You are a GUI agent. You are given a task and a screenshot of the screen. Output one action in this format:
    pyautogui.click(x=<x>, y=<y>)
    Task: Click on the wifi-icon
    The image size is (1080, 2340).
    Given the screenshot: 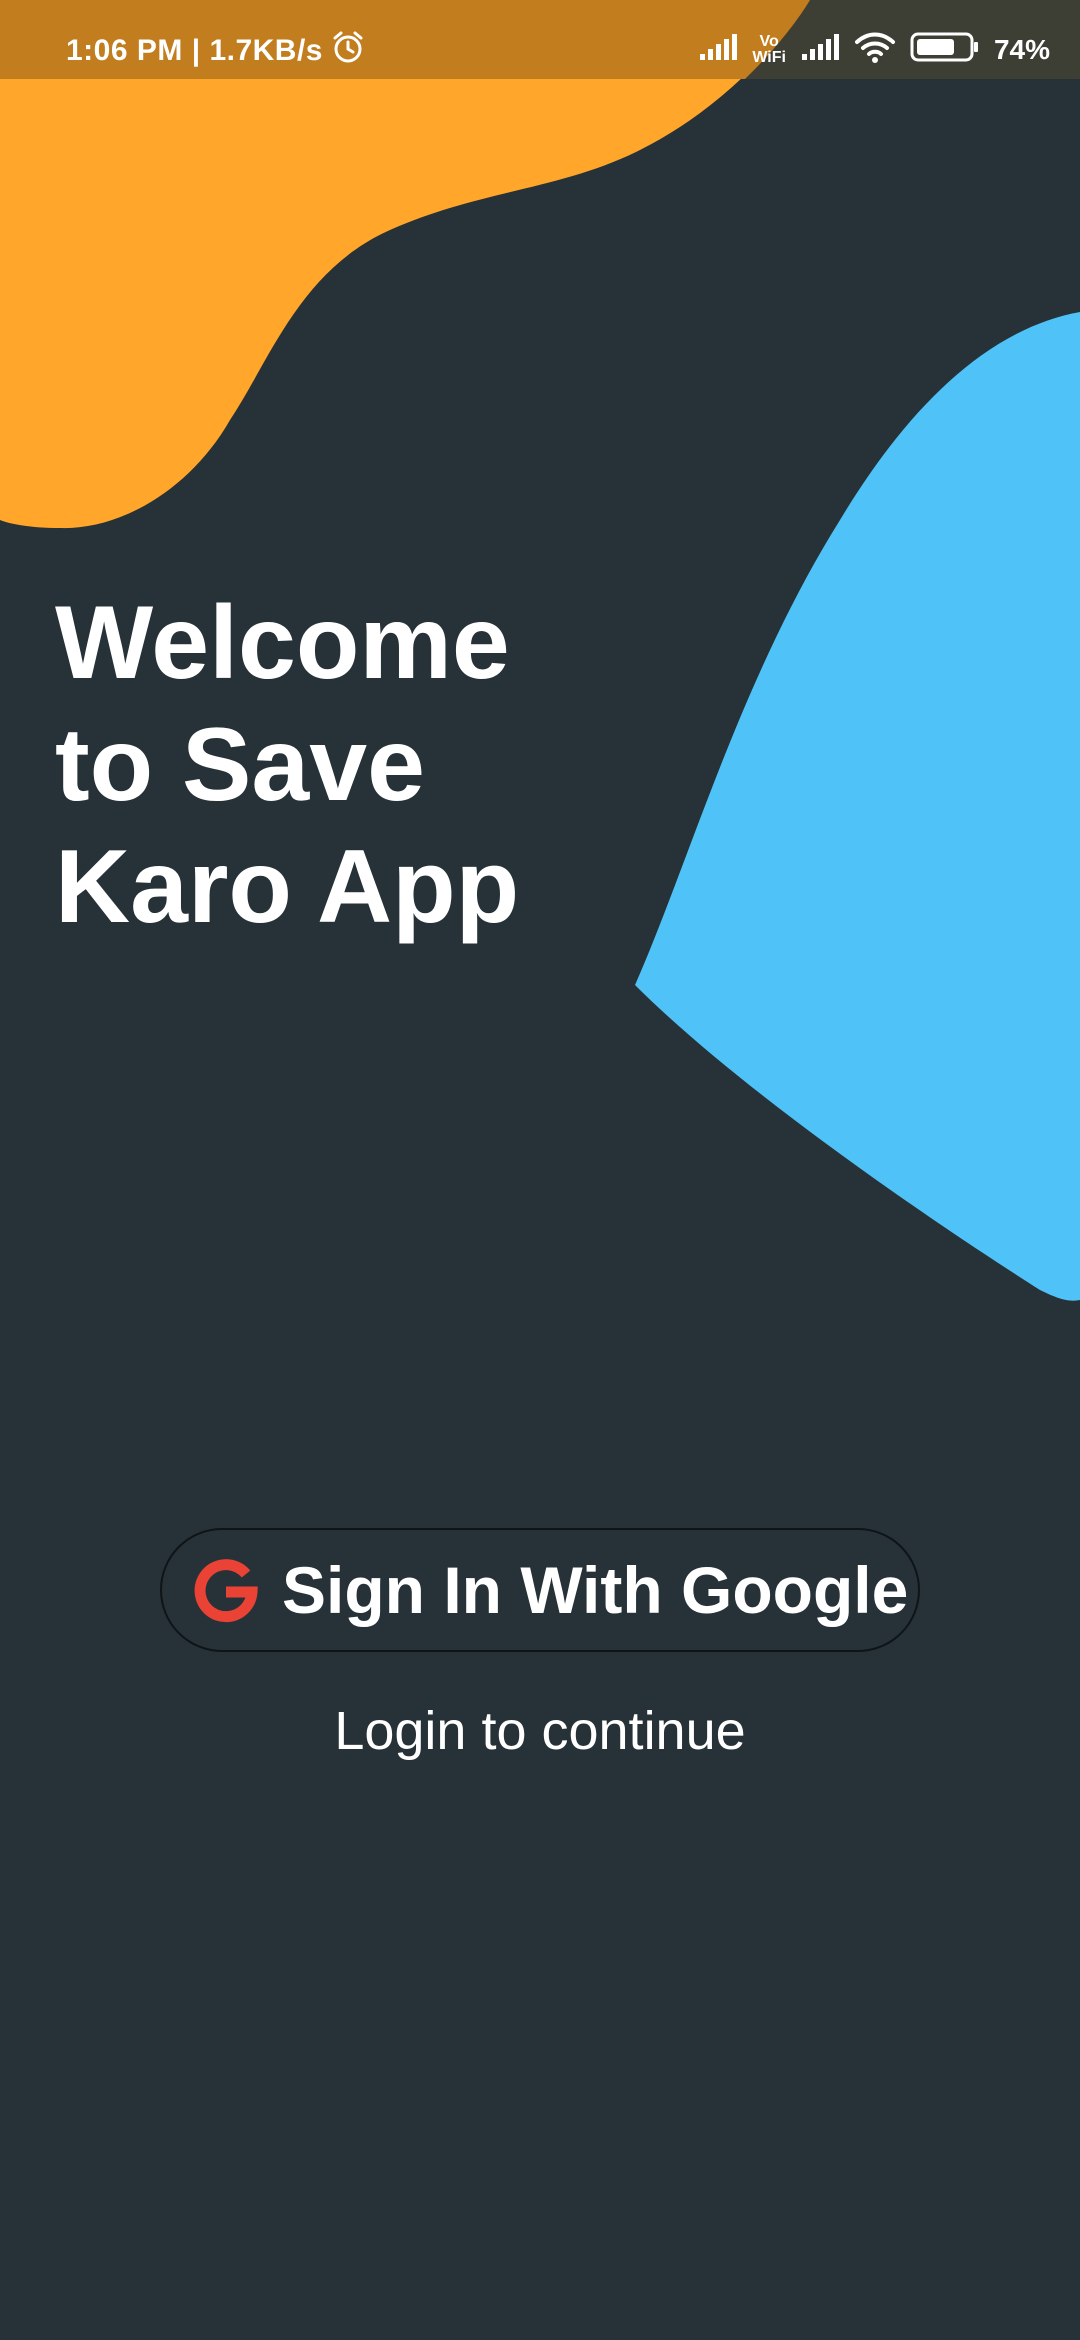 What is the action you would take?
    pyautogui.click(x=875, y=50)
    